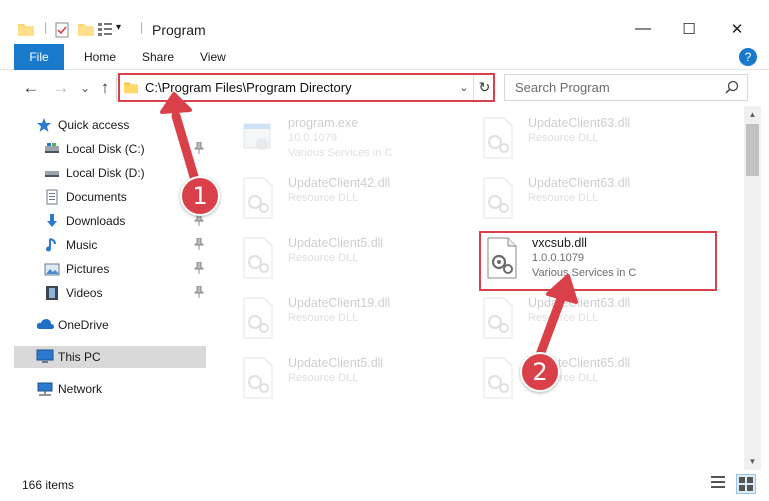 The image size is (769, 501). Describe the element at coordinates (110, 125) in the screenshot. I see `sidebar-item-quick-access: Quick access` at that location.